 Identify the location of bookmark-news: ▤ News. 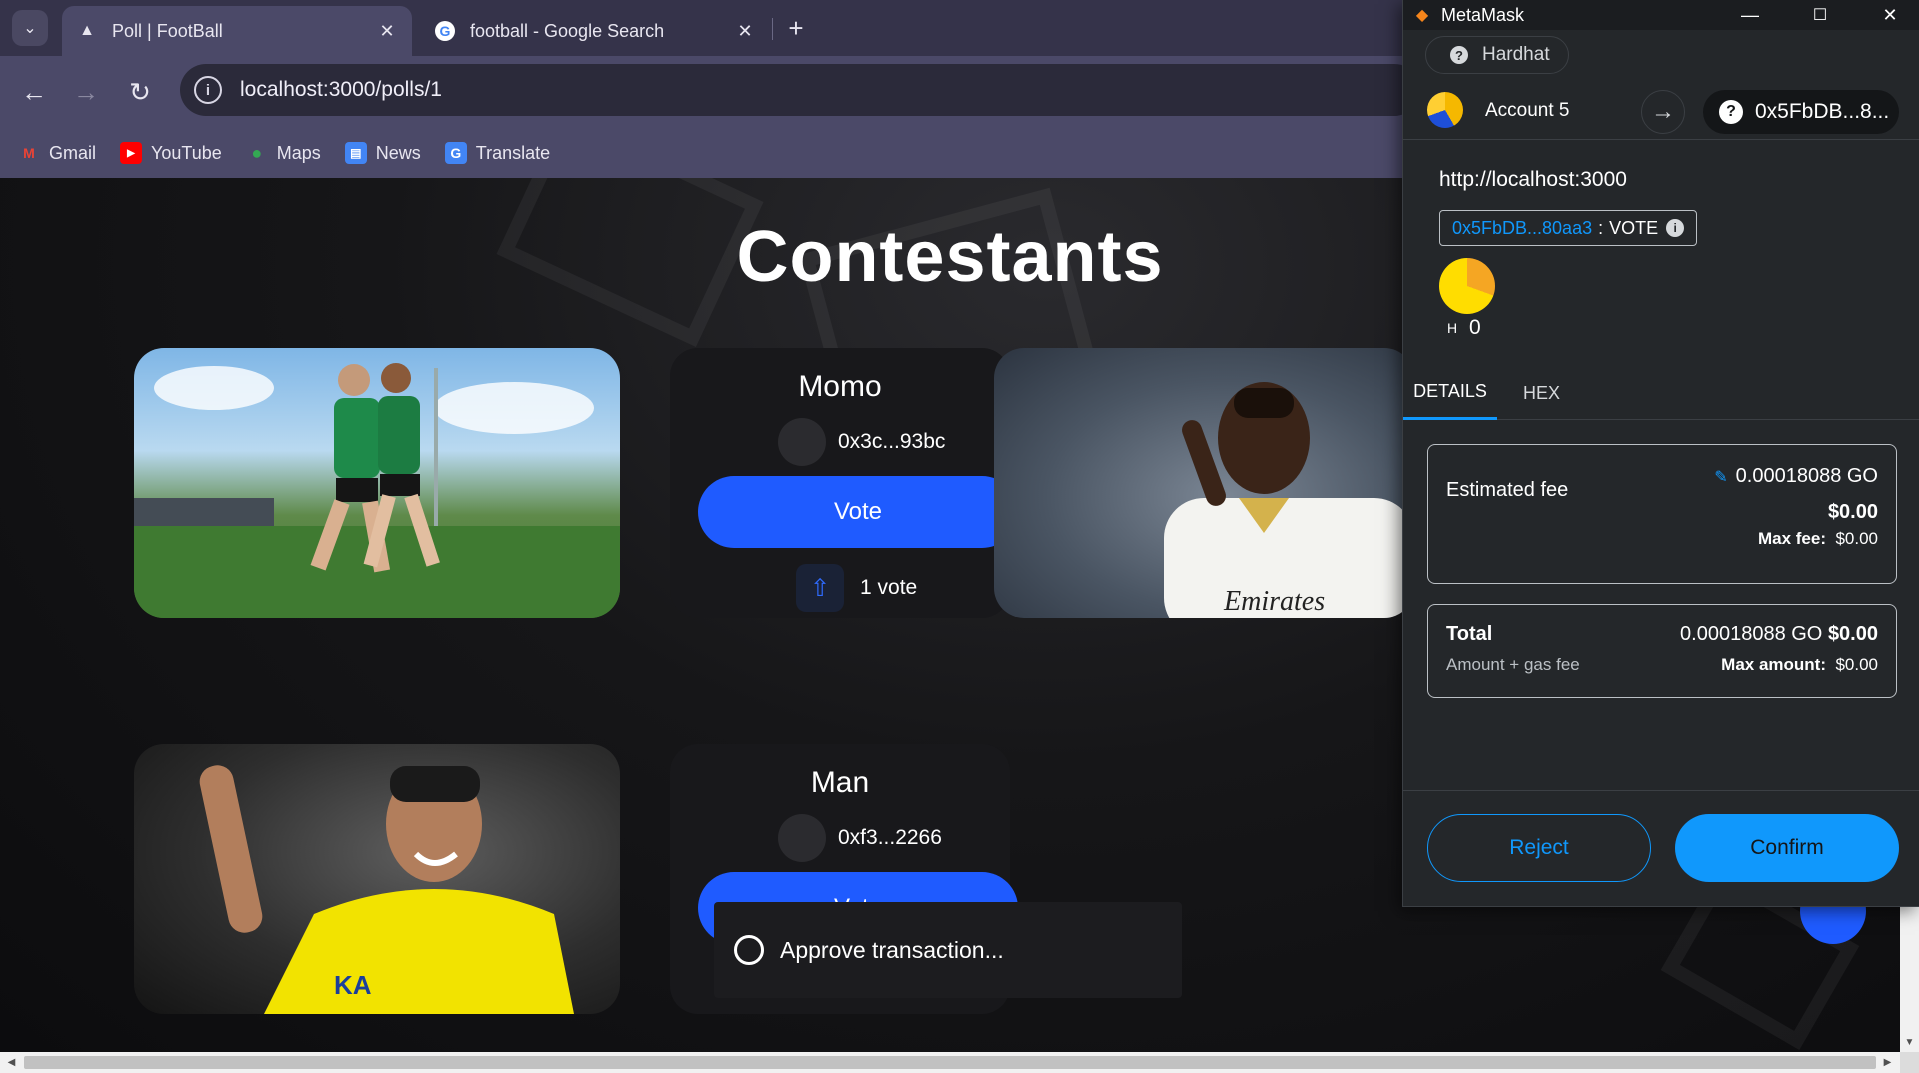
(382, 153).